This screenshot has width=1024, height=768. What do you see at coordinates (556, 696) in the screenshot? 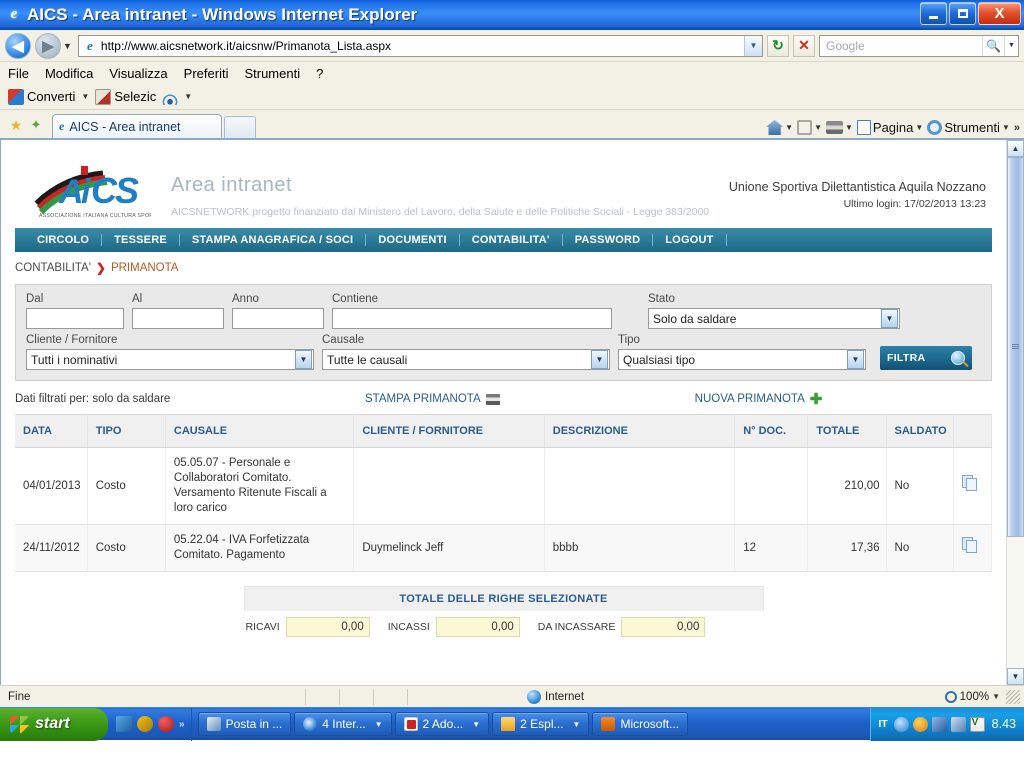
I see `security-zone: Internet` at bounding box center [556, 696].